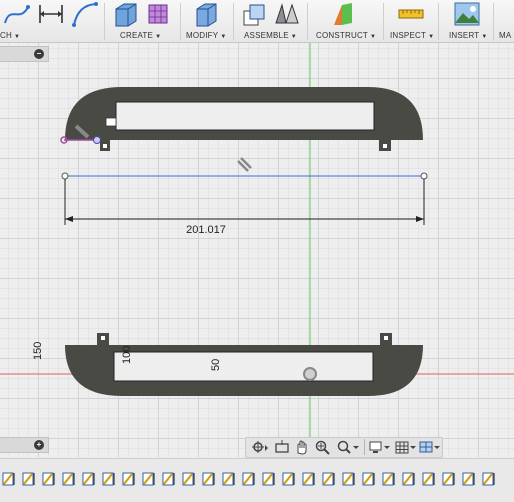 The image size is (514, 502). I want to click on origin-point, so click(310, 374).